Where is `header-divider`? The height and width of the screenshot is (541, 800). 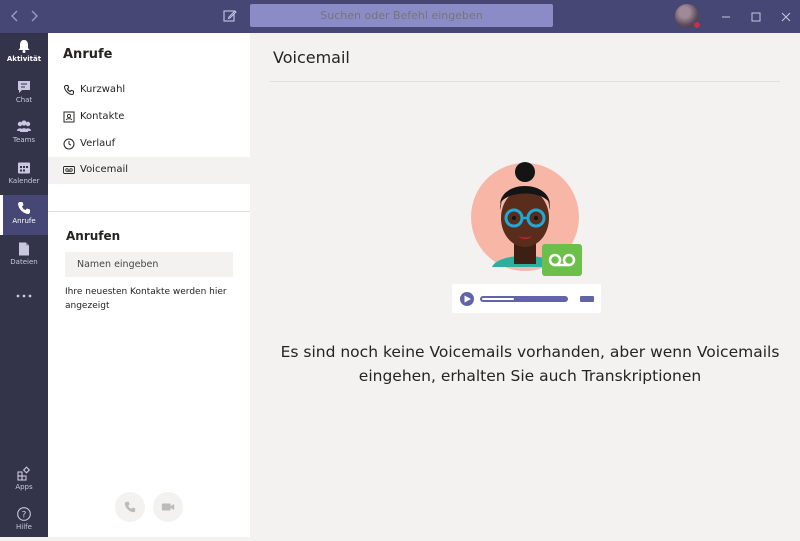
header-divider is located at coordinates (525, 81).